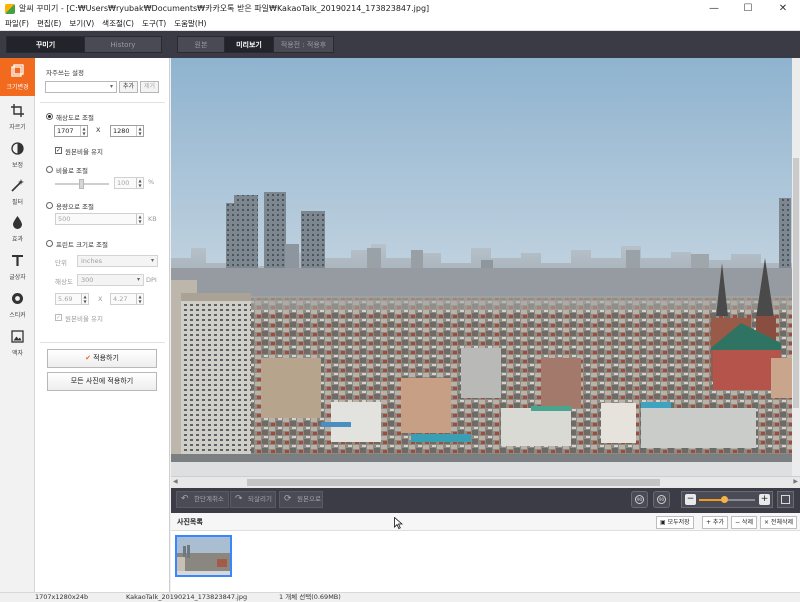 The height and width of the screenshot is (602, 800). I want to click on unit-select: inches ▾, so click(117, 261).